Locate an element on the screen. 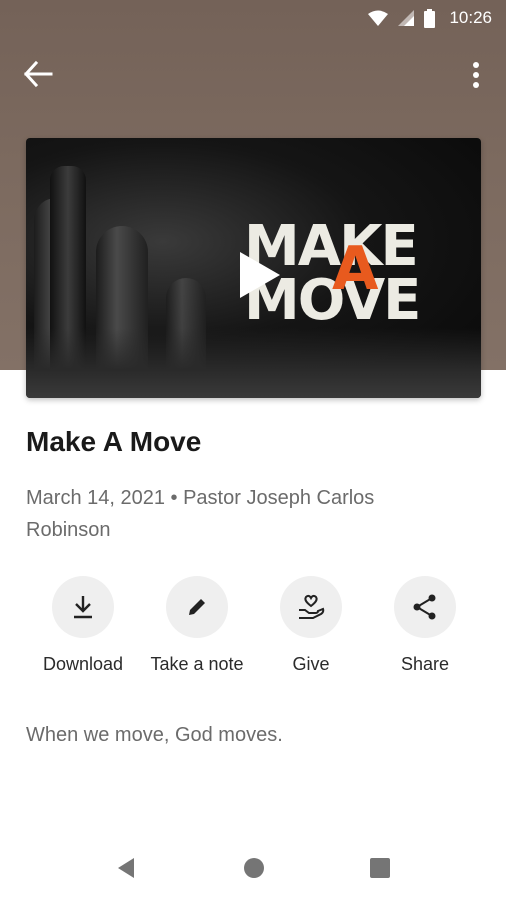 The width and height of the screenshot is (506, 900). download-icon is located at coordinates (83, 607).